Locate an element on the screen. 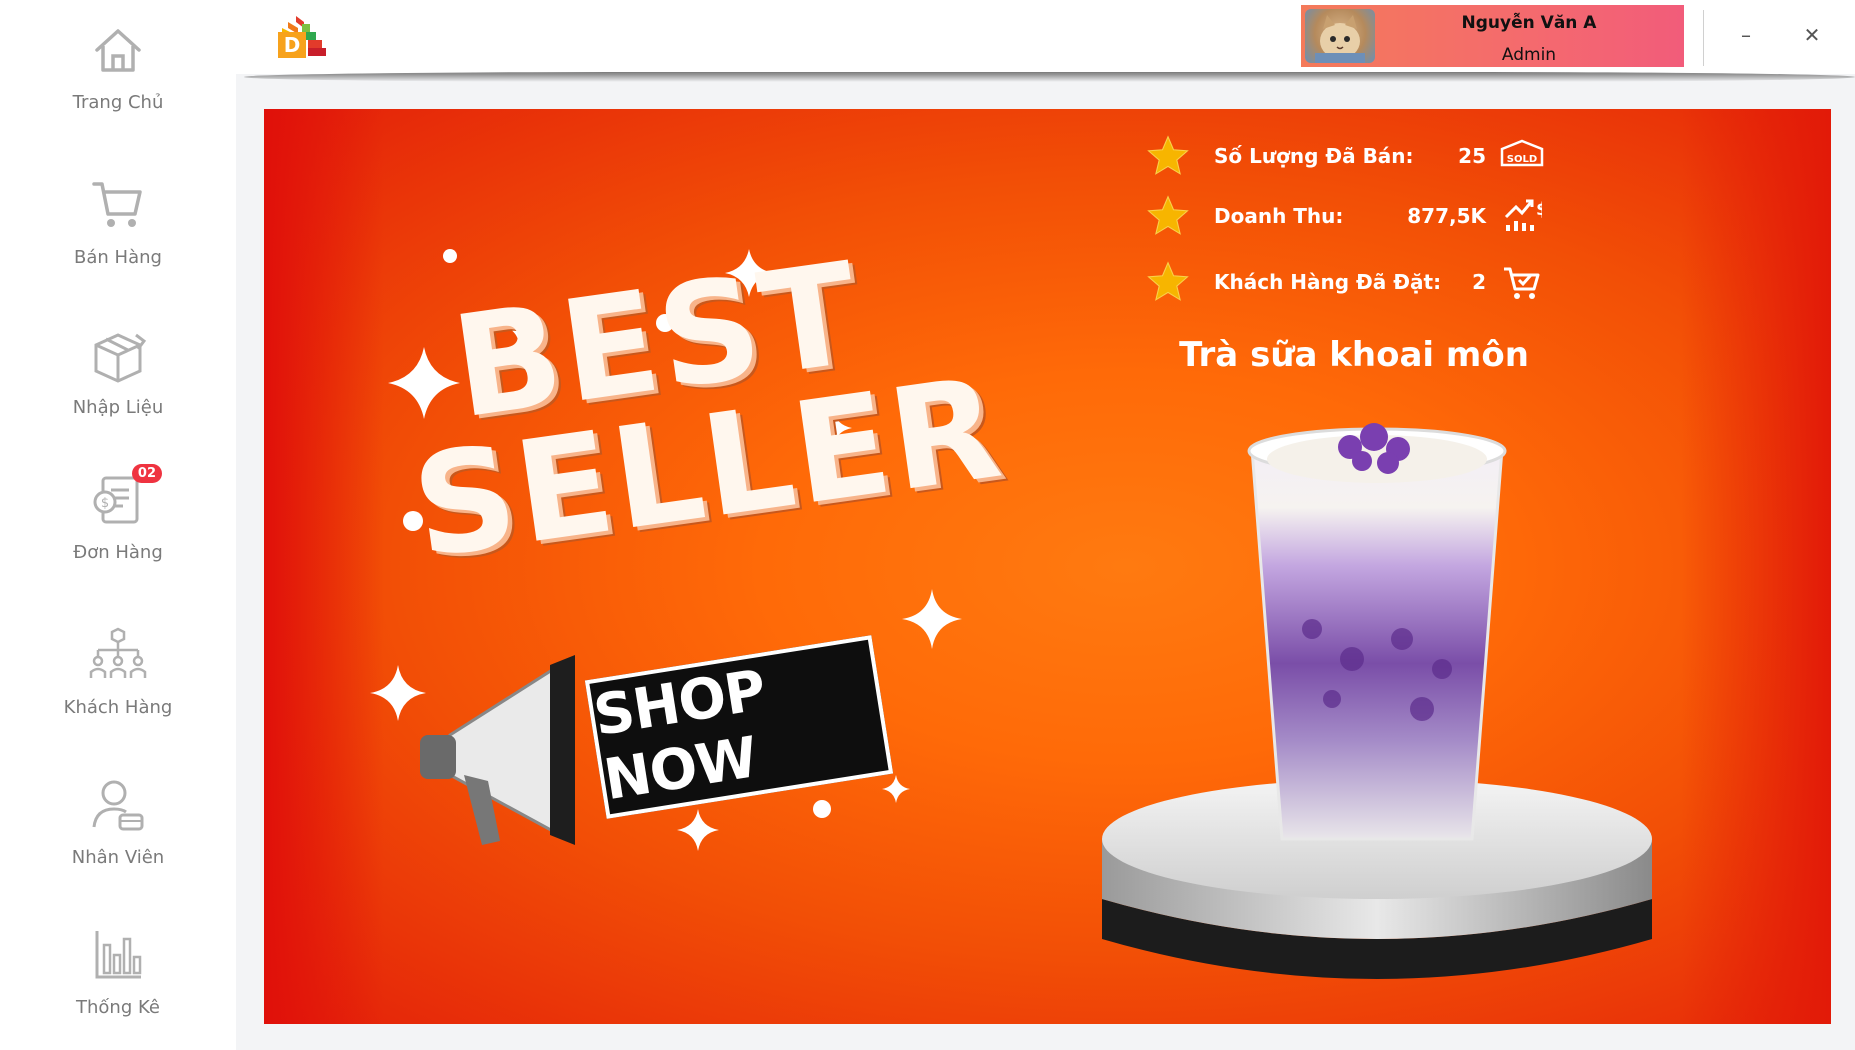 The height and width of the screenshot is (1050, 1855). svg-text: SOLD is located at coordinates (1522, 159).